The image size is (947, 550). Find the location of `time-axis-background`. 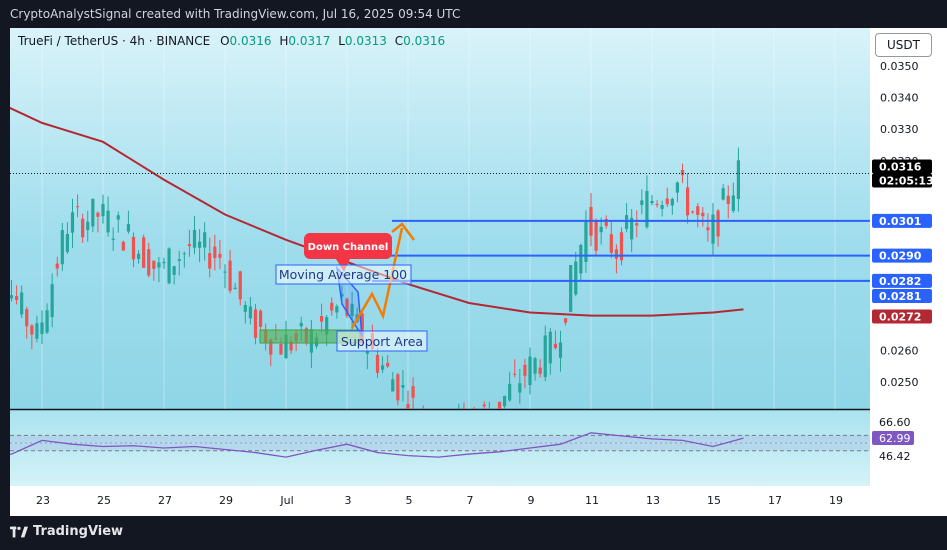

time-axis-background is located at coordinates (440, 501).